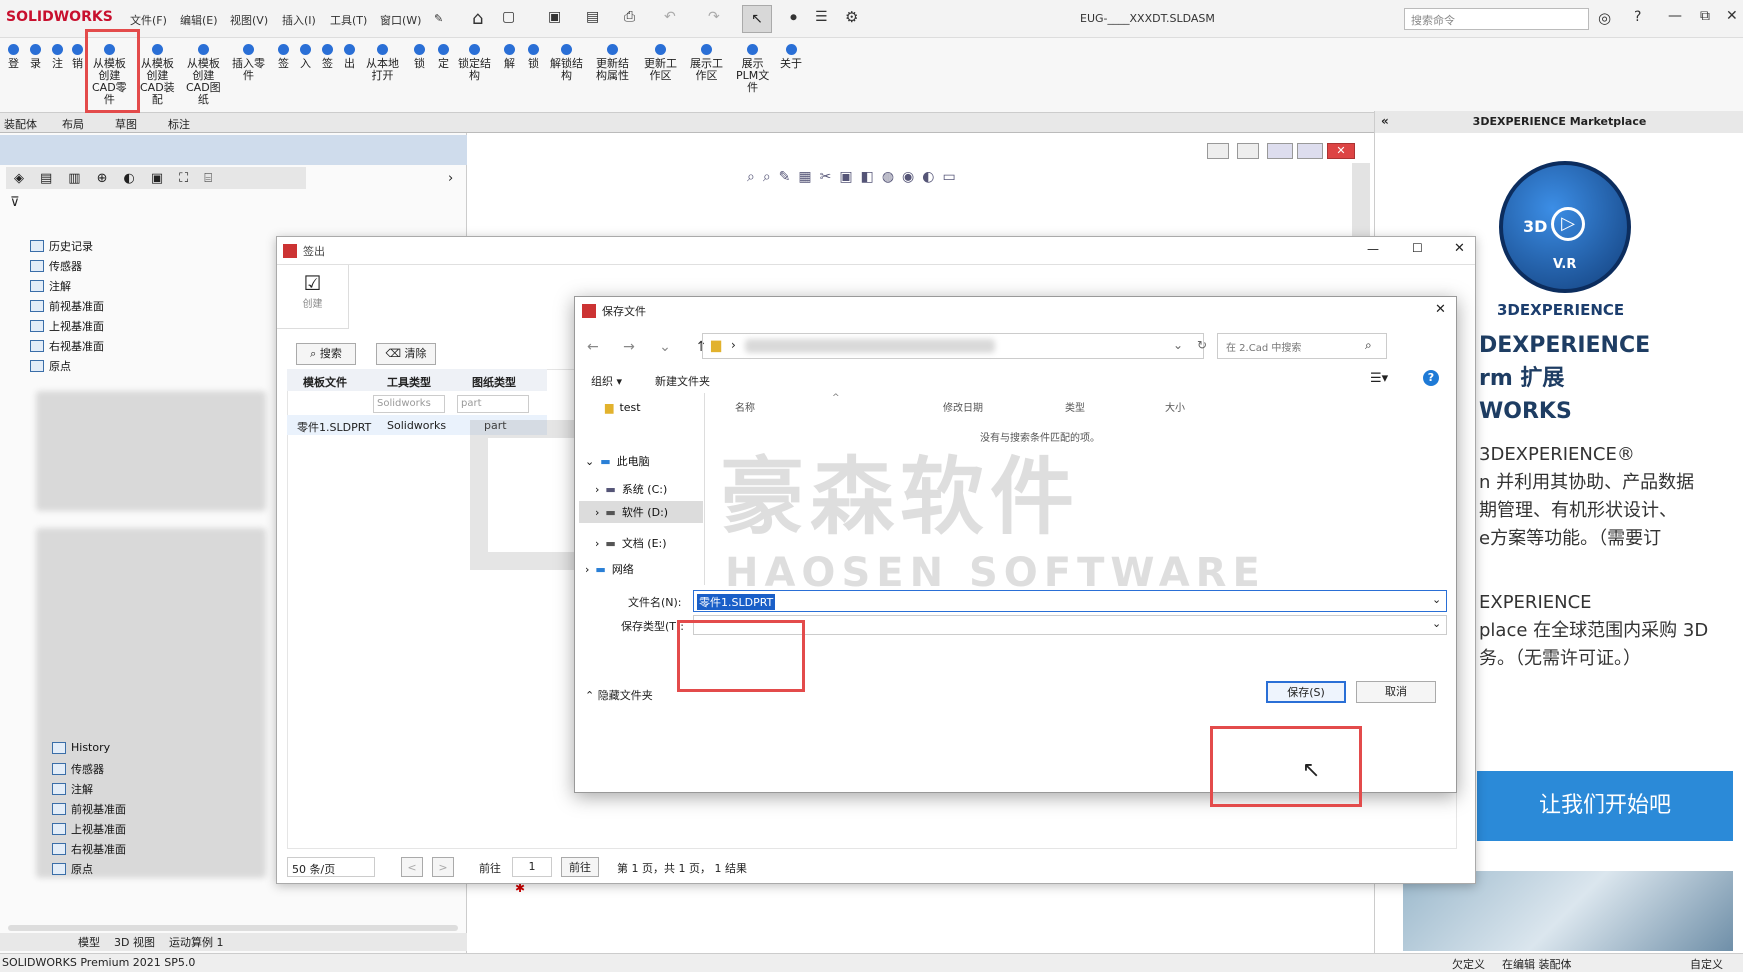  What do you see at coordinates (566, 63) in the screenshot?
I see `ribbon-button-18: 解锁结 构` at bounding box center [566, 63].